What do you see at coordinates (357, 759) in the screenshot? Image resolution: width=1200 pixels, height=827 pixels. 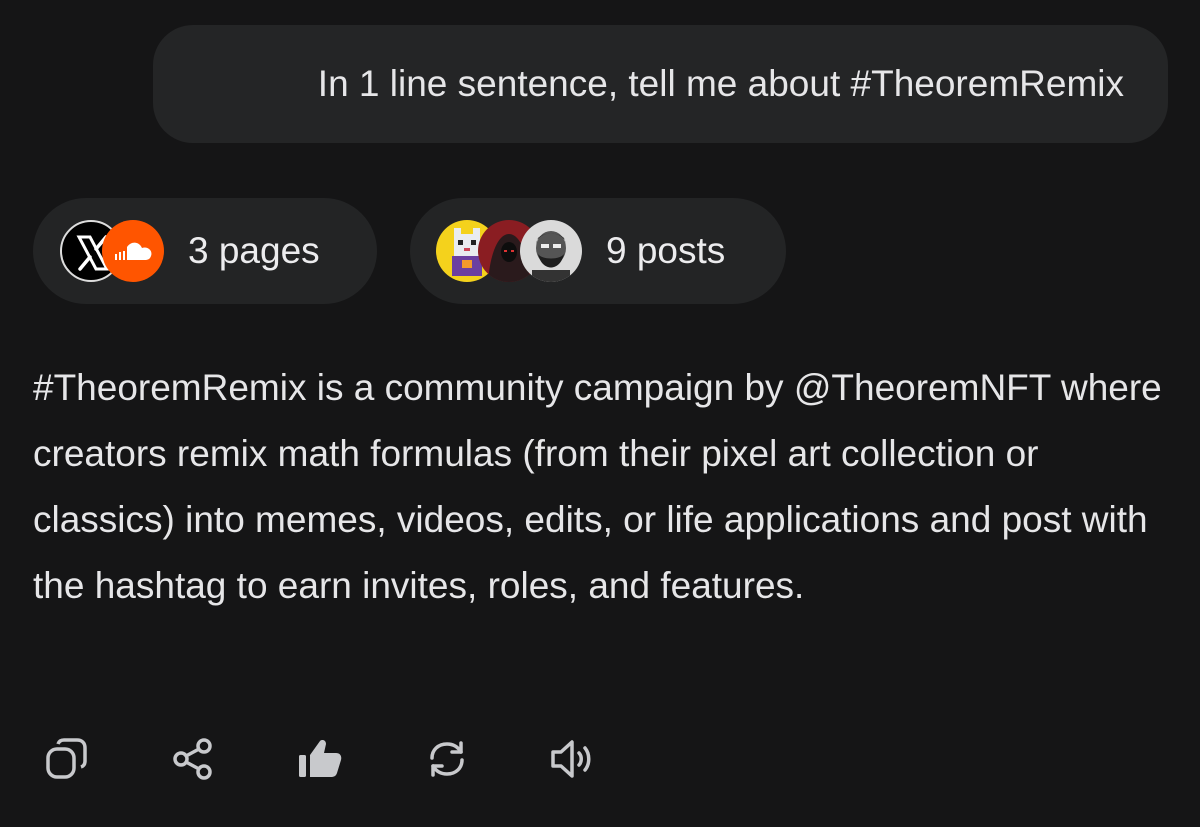 I see `response-actions-bar` at bounding box center [357, 759].